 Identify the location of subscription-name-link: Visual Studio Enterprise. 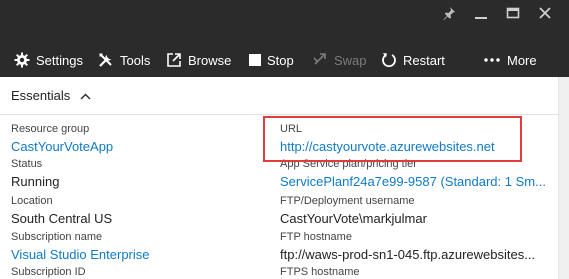
(80, 255).